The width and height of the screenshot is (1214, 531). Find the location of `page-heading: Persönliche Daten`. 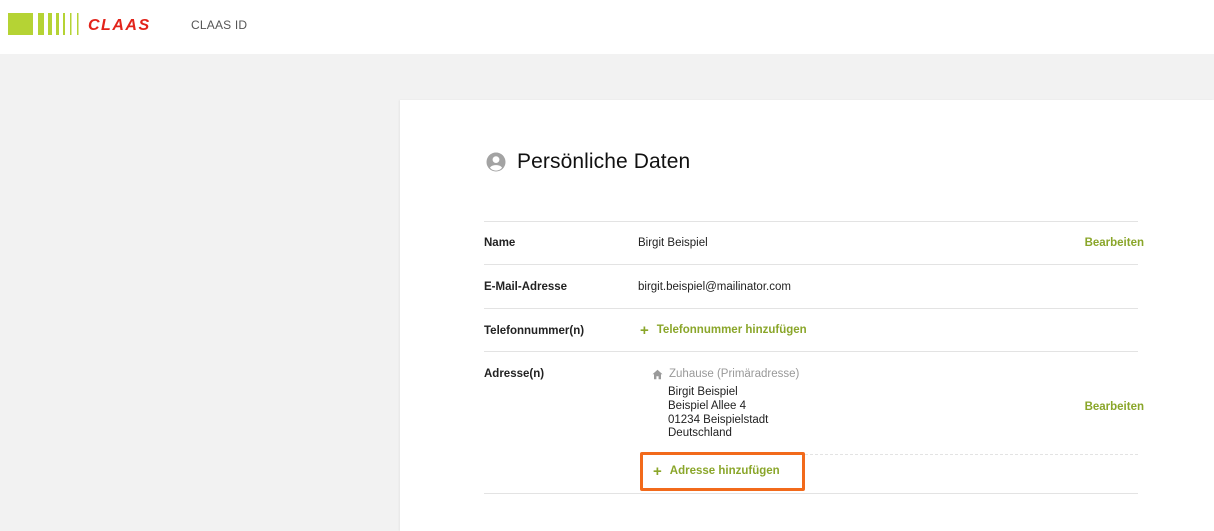

page-heading: Persönliche Daten is located at coordinates (588, 162).